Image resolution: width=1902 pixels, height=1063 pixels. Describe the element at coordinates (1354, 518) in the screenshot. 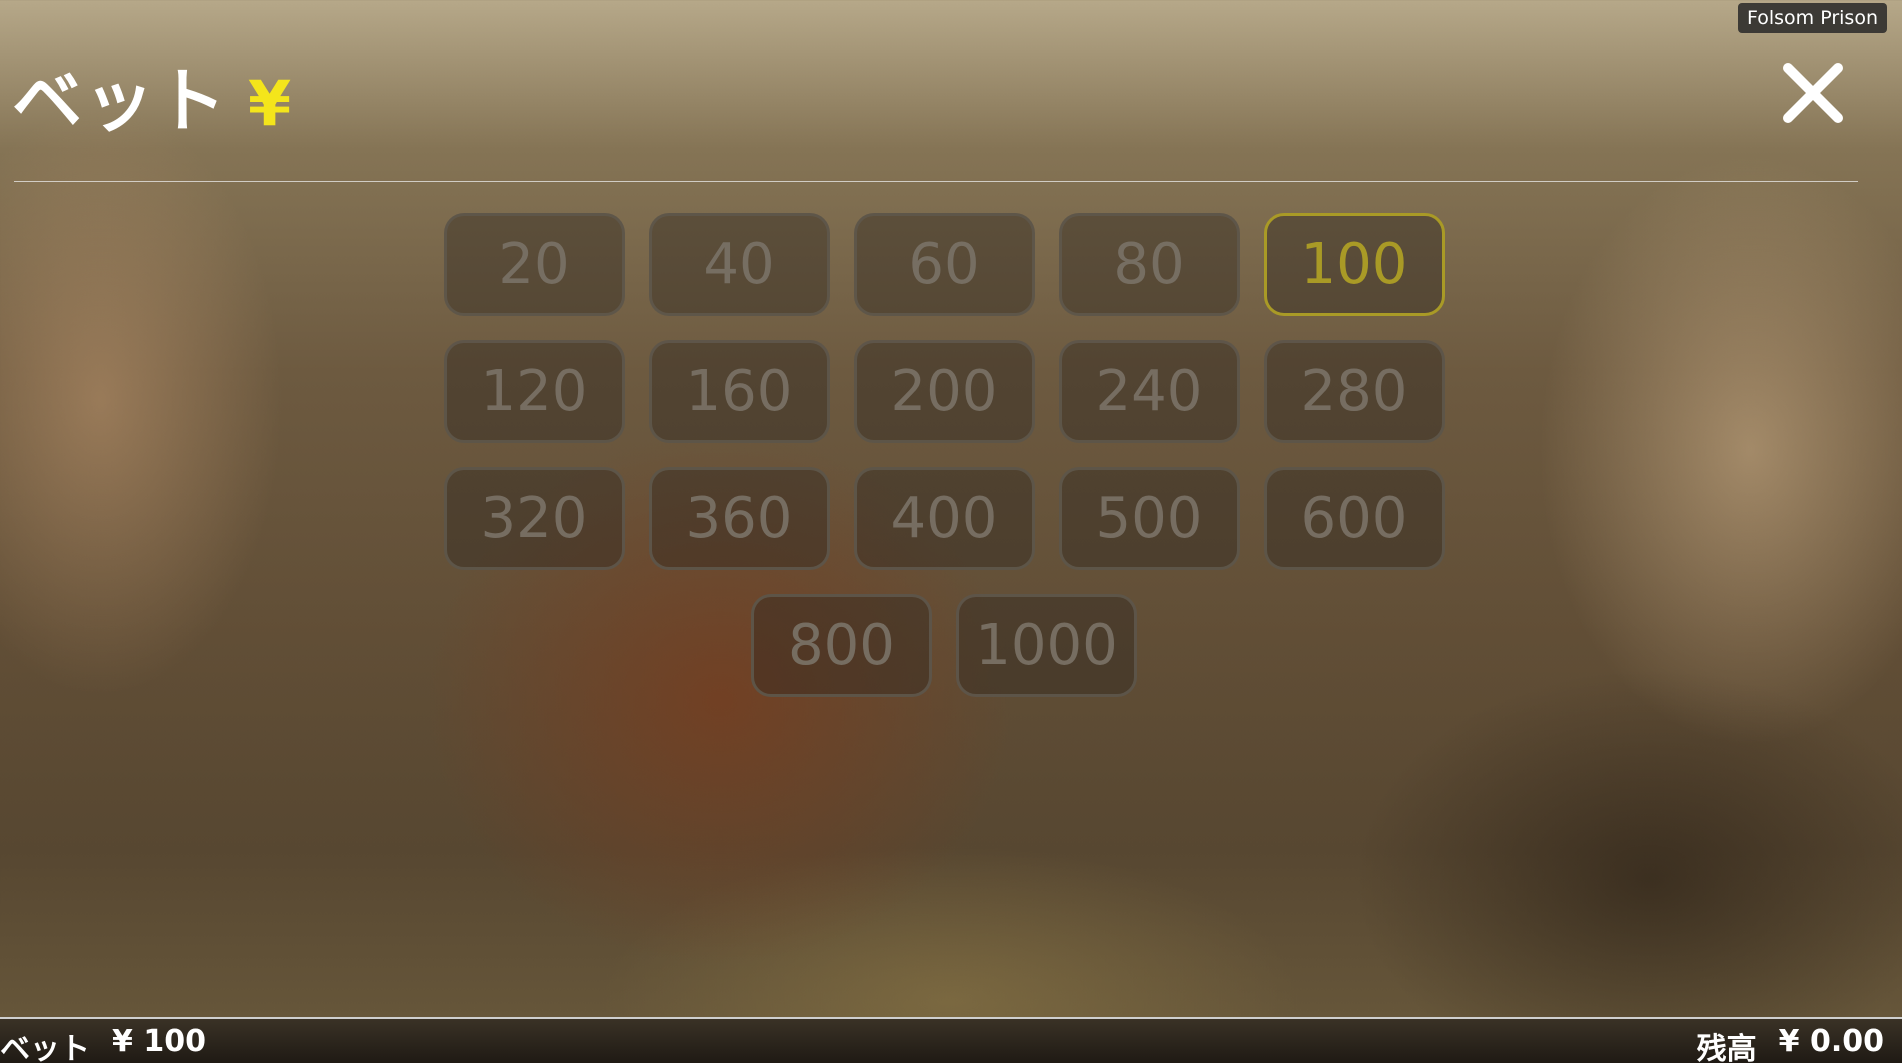

I see `bet-option: 600` at that location.